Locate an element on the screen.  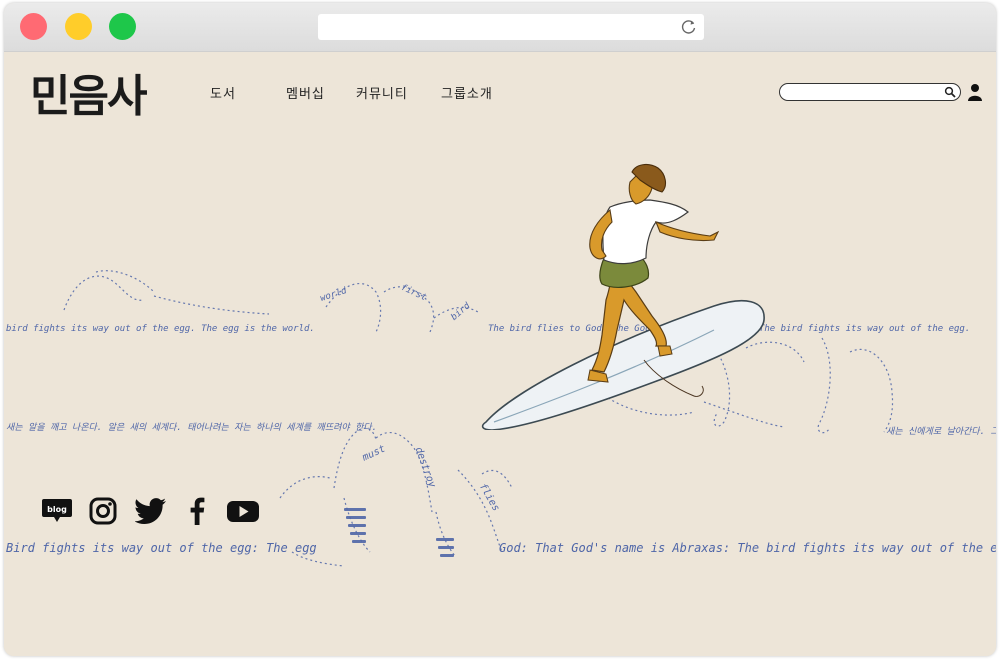
browser-titlebar is located at coordinates (500, 27).